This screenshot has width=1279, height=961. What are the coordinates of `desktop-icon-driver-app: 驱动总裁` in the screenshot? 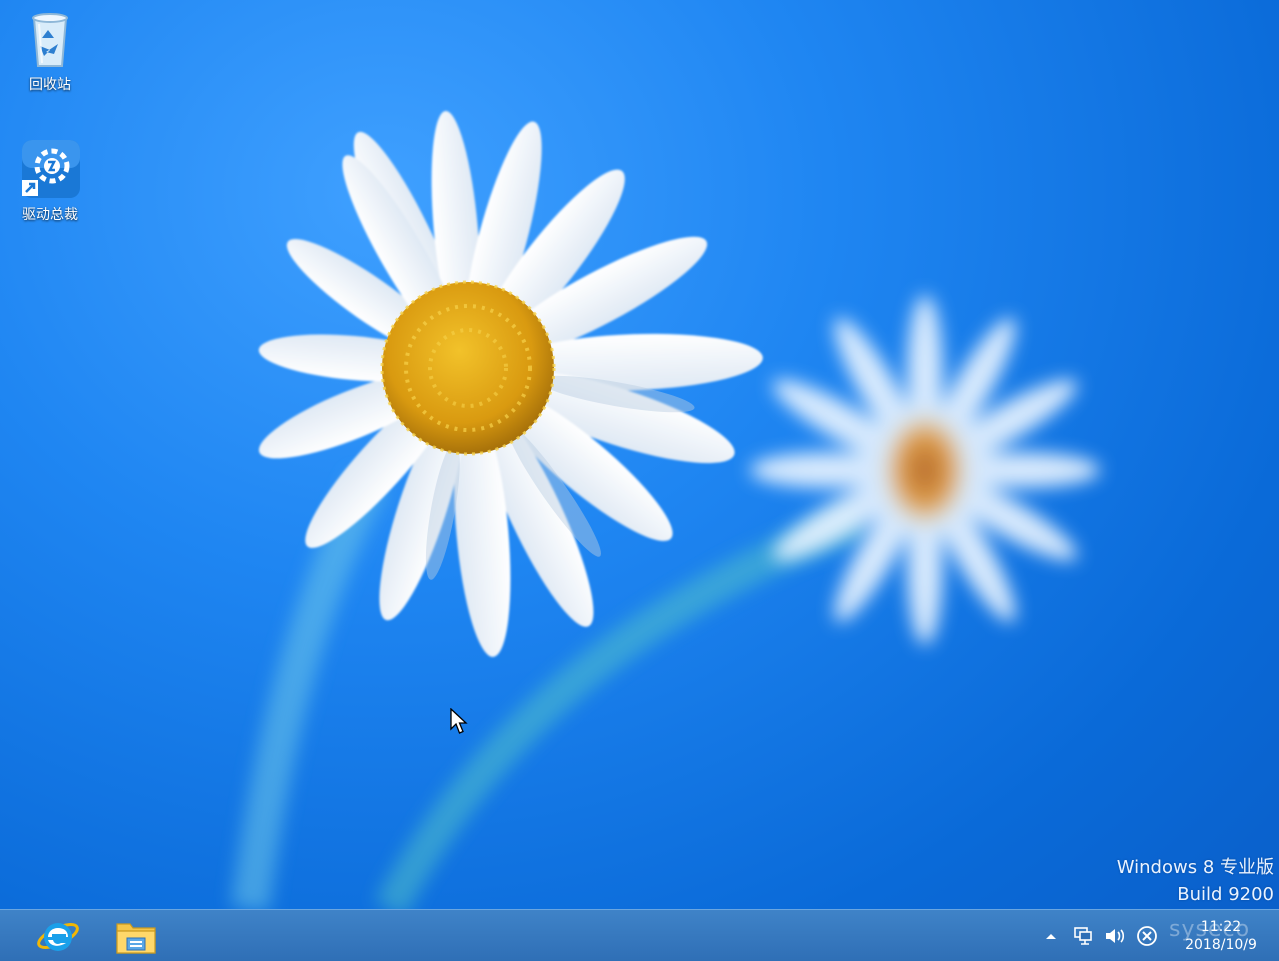 It's located at (50, 181).